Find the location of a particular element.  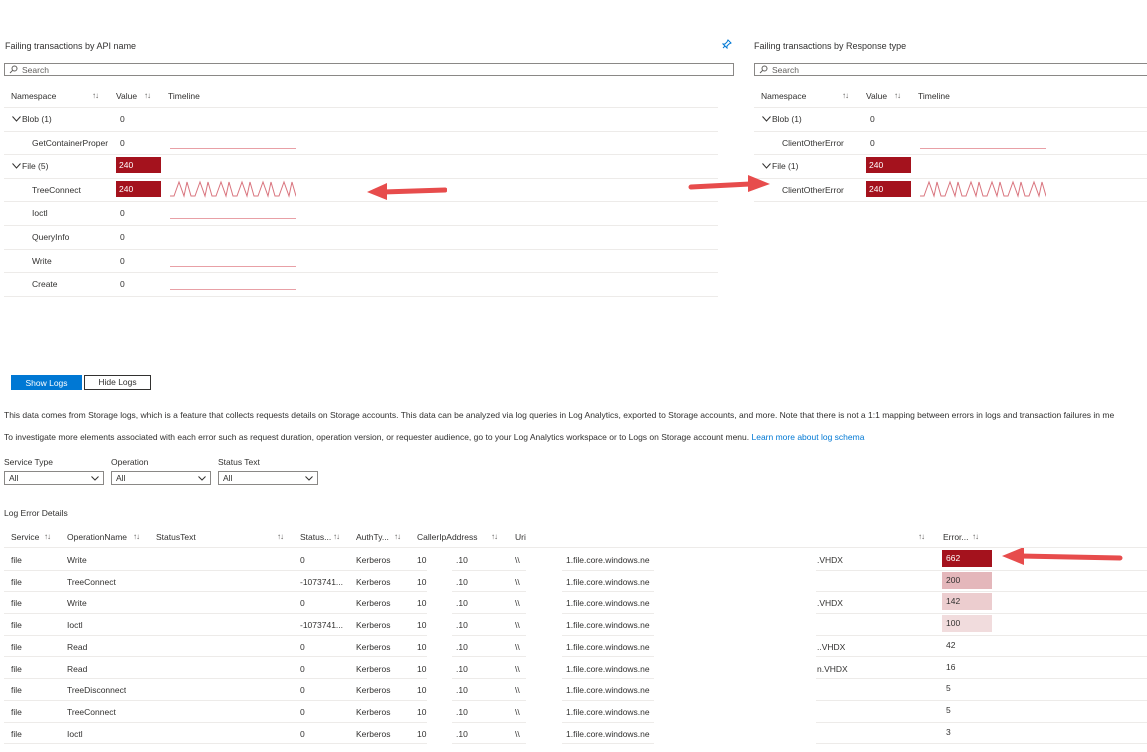

table-row: File (1) 240 is located at coordinates (950, 166).